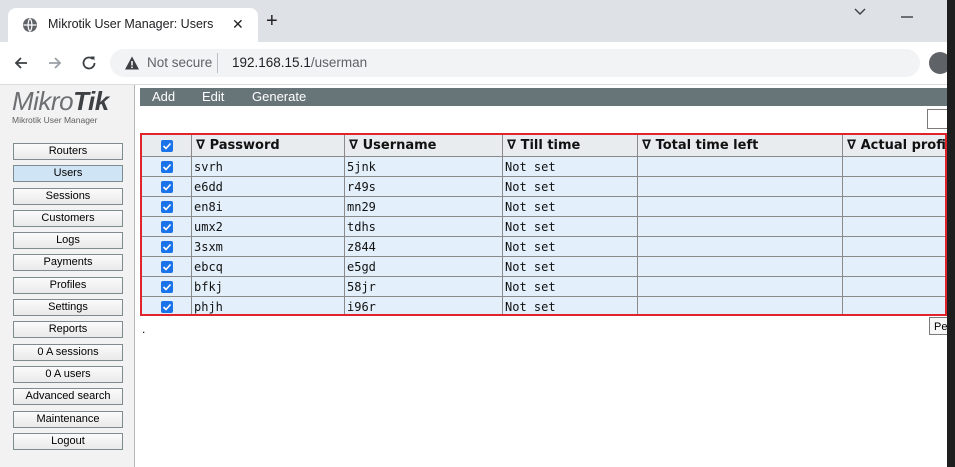  I want to click on column-header-till-time: ∇ Till time, so click(570, 146).